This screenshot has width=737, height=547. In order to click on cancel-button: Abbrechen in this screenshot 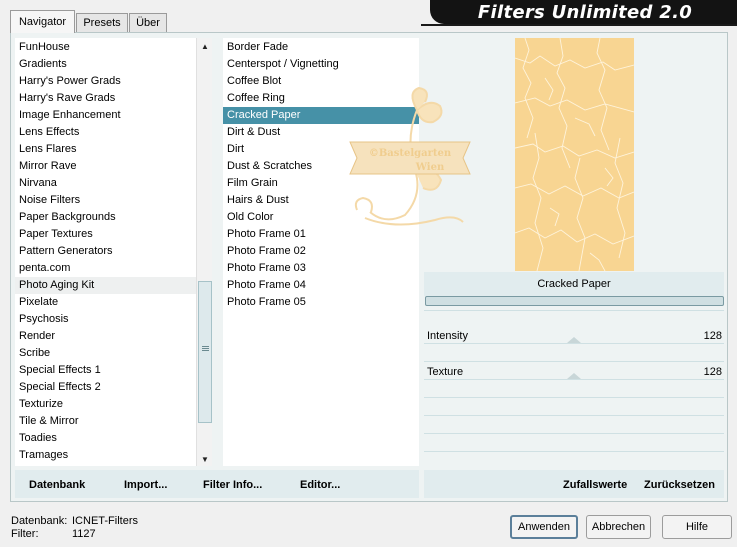, I will do `click(618, 527)`.